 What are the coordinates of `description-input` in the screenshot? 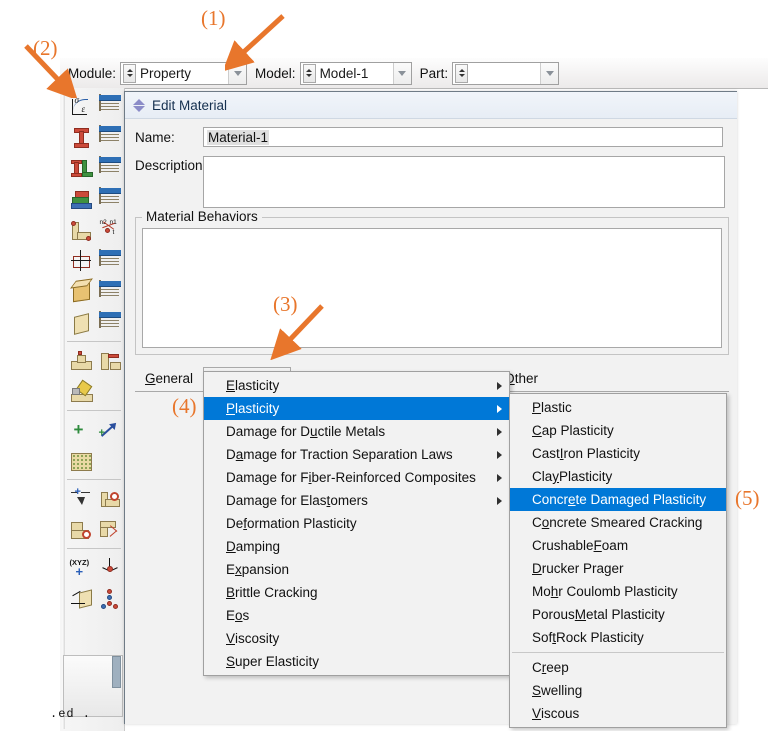 It's located at (464, 182).